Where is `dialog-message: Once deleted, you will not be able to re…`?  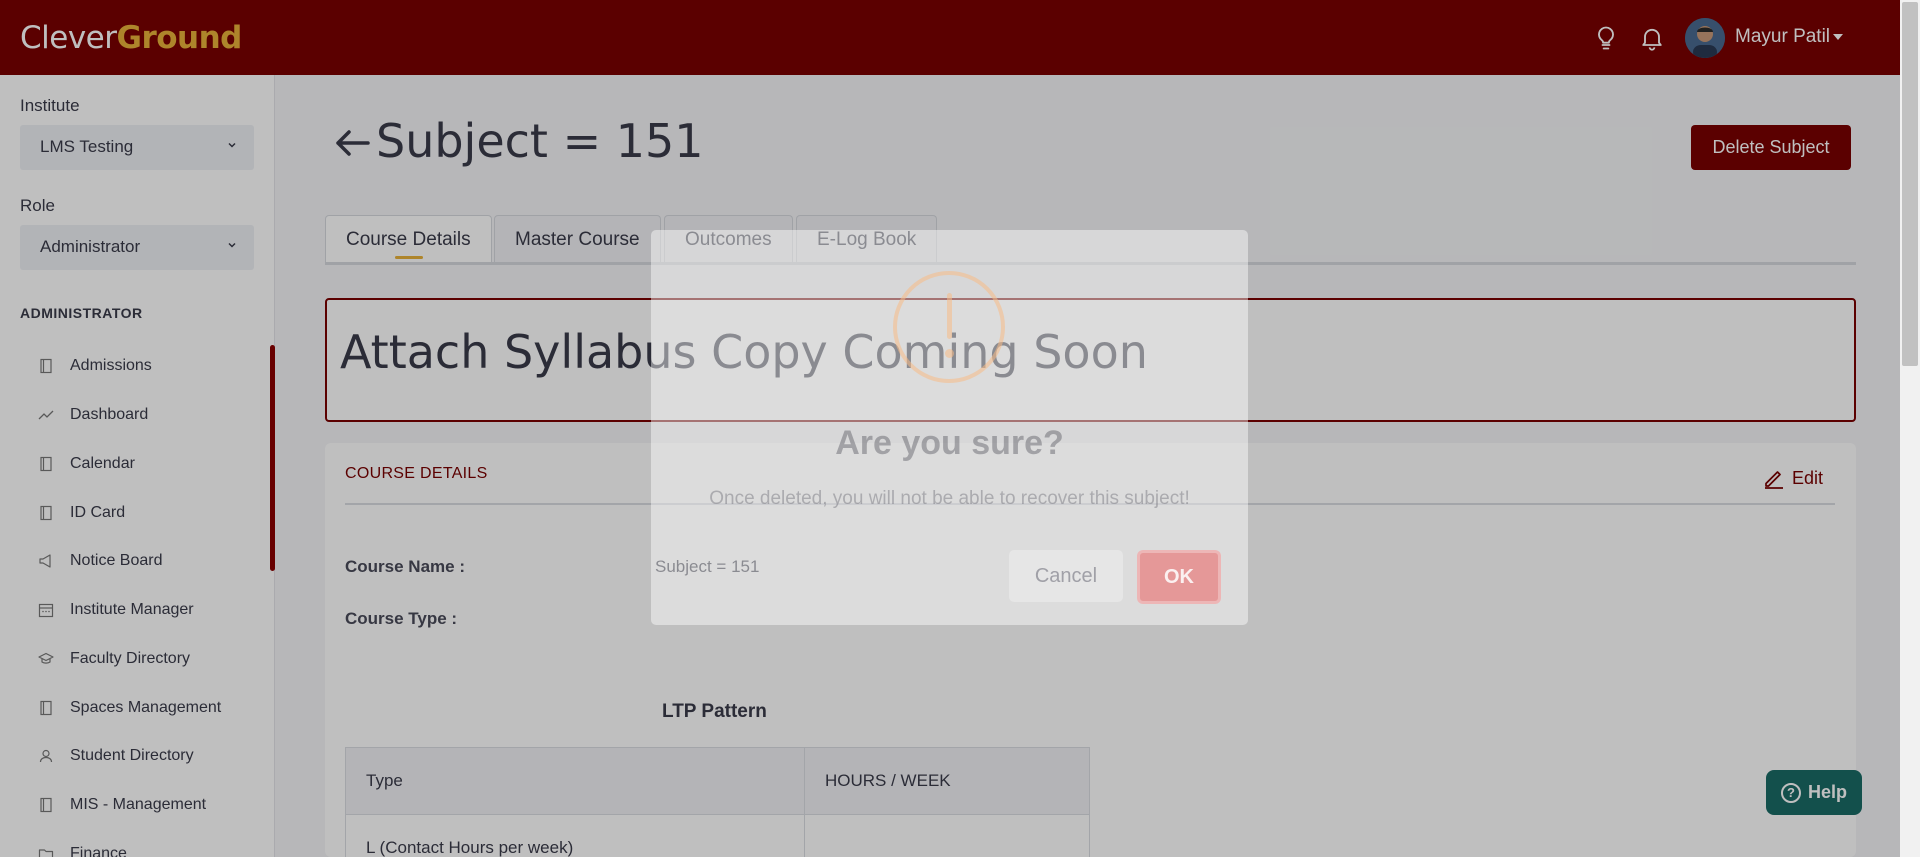
dialog-message: Once deleted, you will not be able to re… is located at coordinates (949, 498).